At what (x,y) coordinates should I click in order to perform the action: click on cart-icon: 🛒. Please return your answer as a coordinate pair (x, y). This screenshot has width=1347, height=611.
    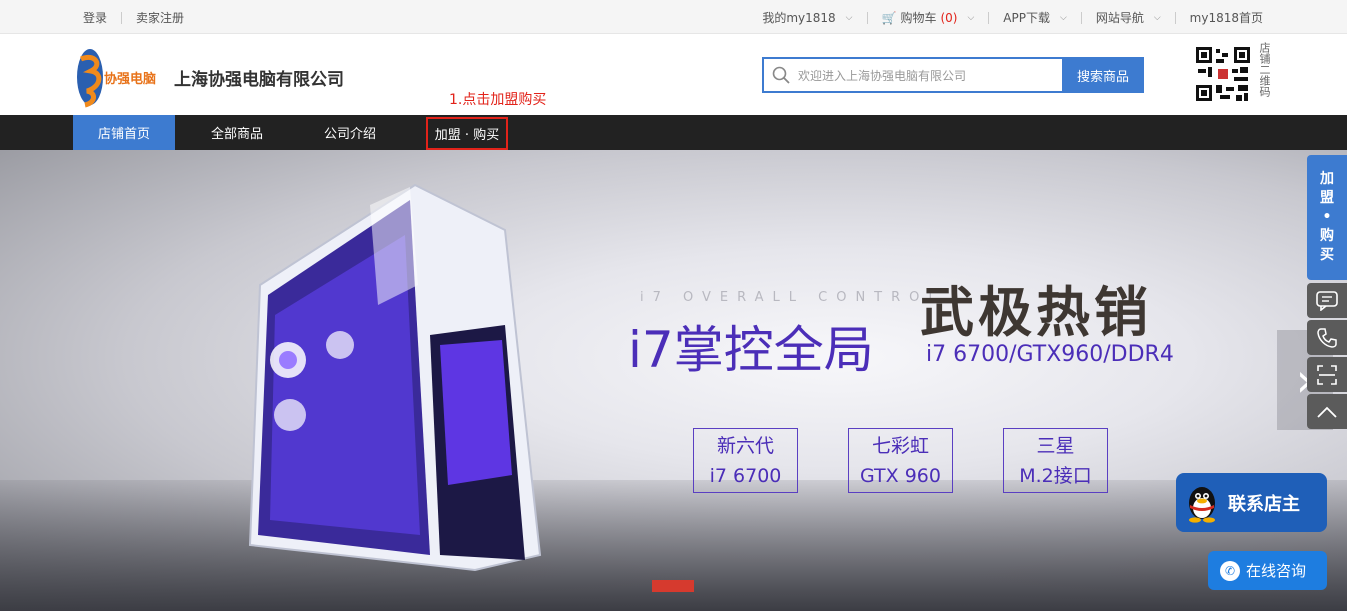
    Looking at the image, I should click on (889, 17).